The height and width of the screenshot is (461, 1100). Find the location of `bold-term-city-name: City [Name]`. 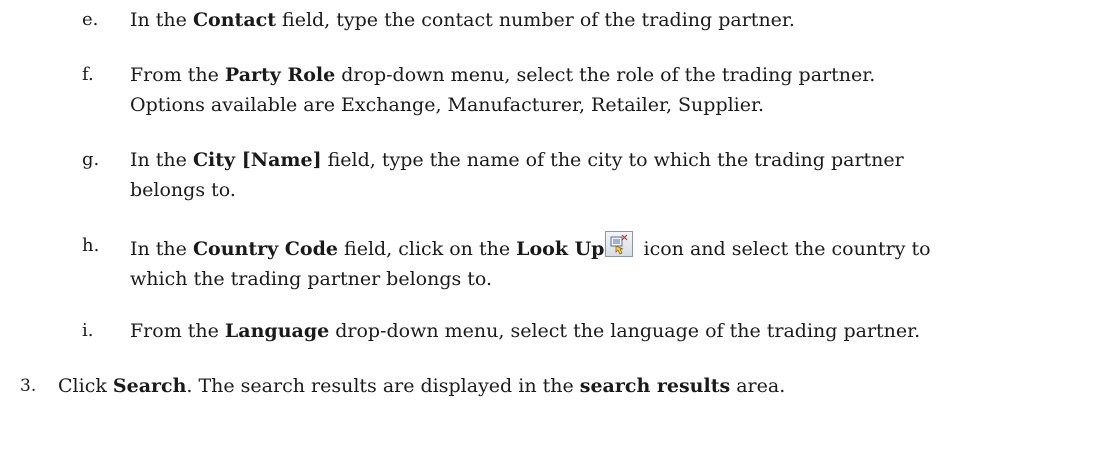

bold-term-city-name: City [Name] is located at coordinates (257, 160).